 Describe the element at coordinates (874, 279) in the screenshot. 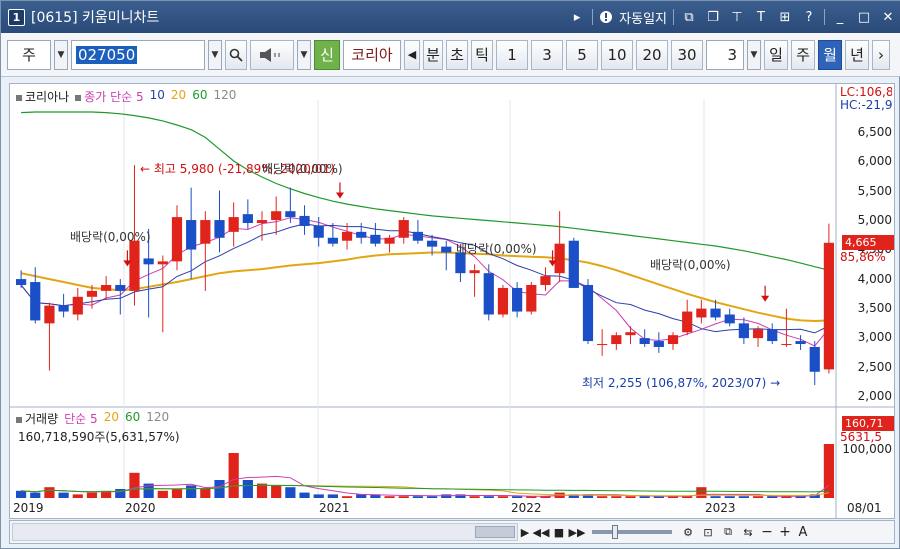

I see `y-tick-4000: 4,000` at that location.